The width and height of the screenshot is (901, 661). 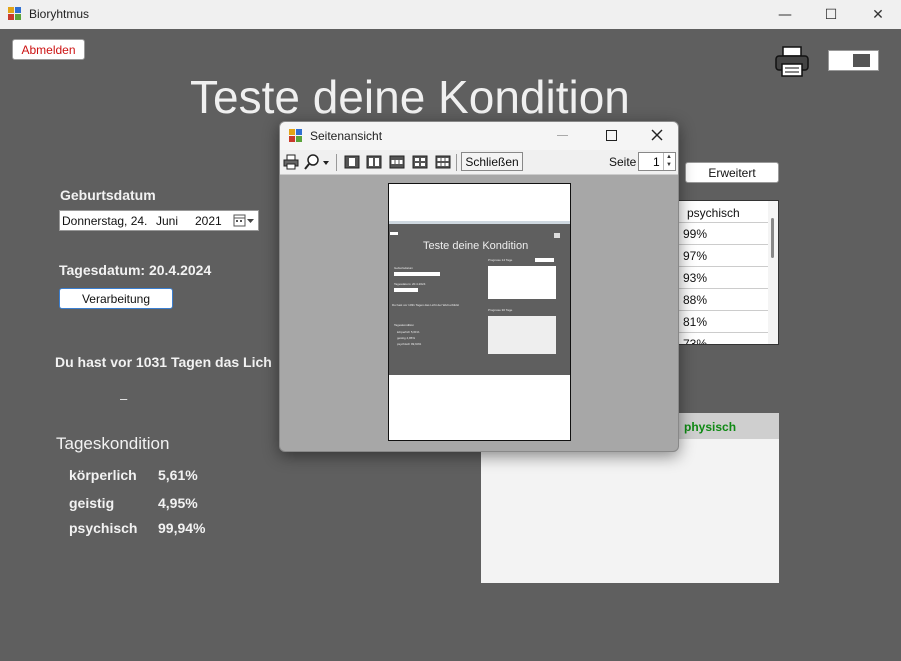 What do you see at coordinates (492, 161) in the screenshot?
I see `preview-close-button: Schließen` at bounding box center [492, 161].